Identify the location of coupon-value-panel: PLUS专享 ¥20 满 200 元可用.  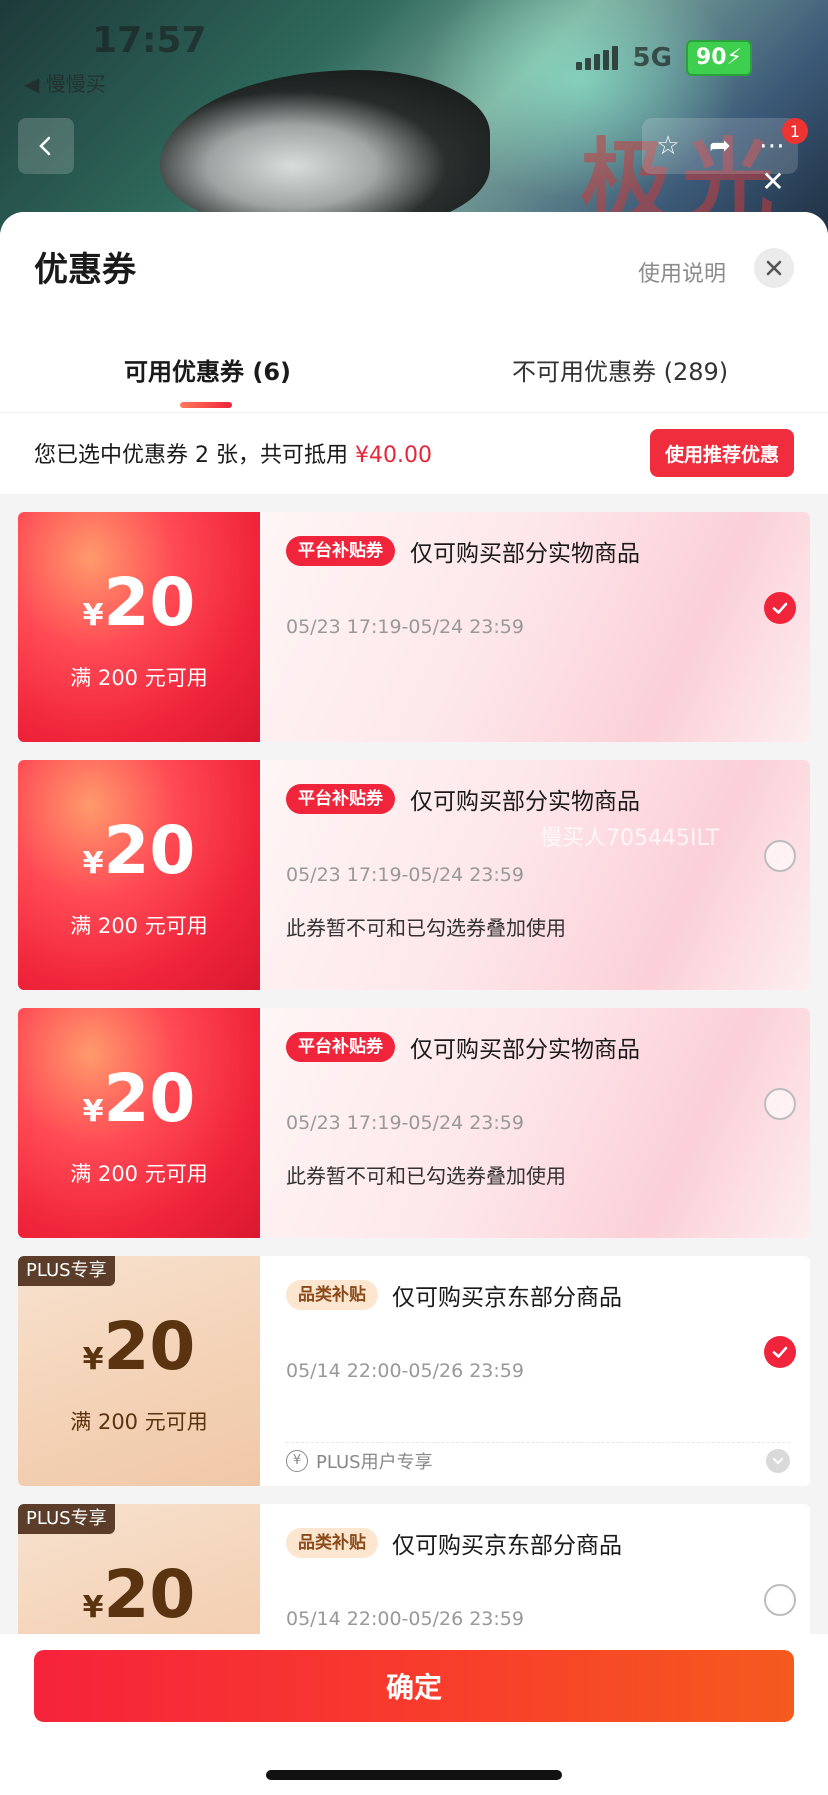
(139, 1371).